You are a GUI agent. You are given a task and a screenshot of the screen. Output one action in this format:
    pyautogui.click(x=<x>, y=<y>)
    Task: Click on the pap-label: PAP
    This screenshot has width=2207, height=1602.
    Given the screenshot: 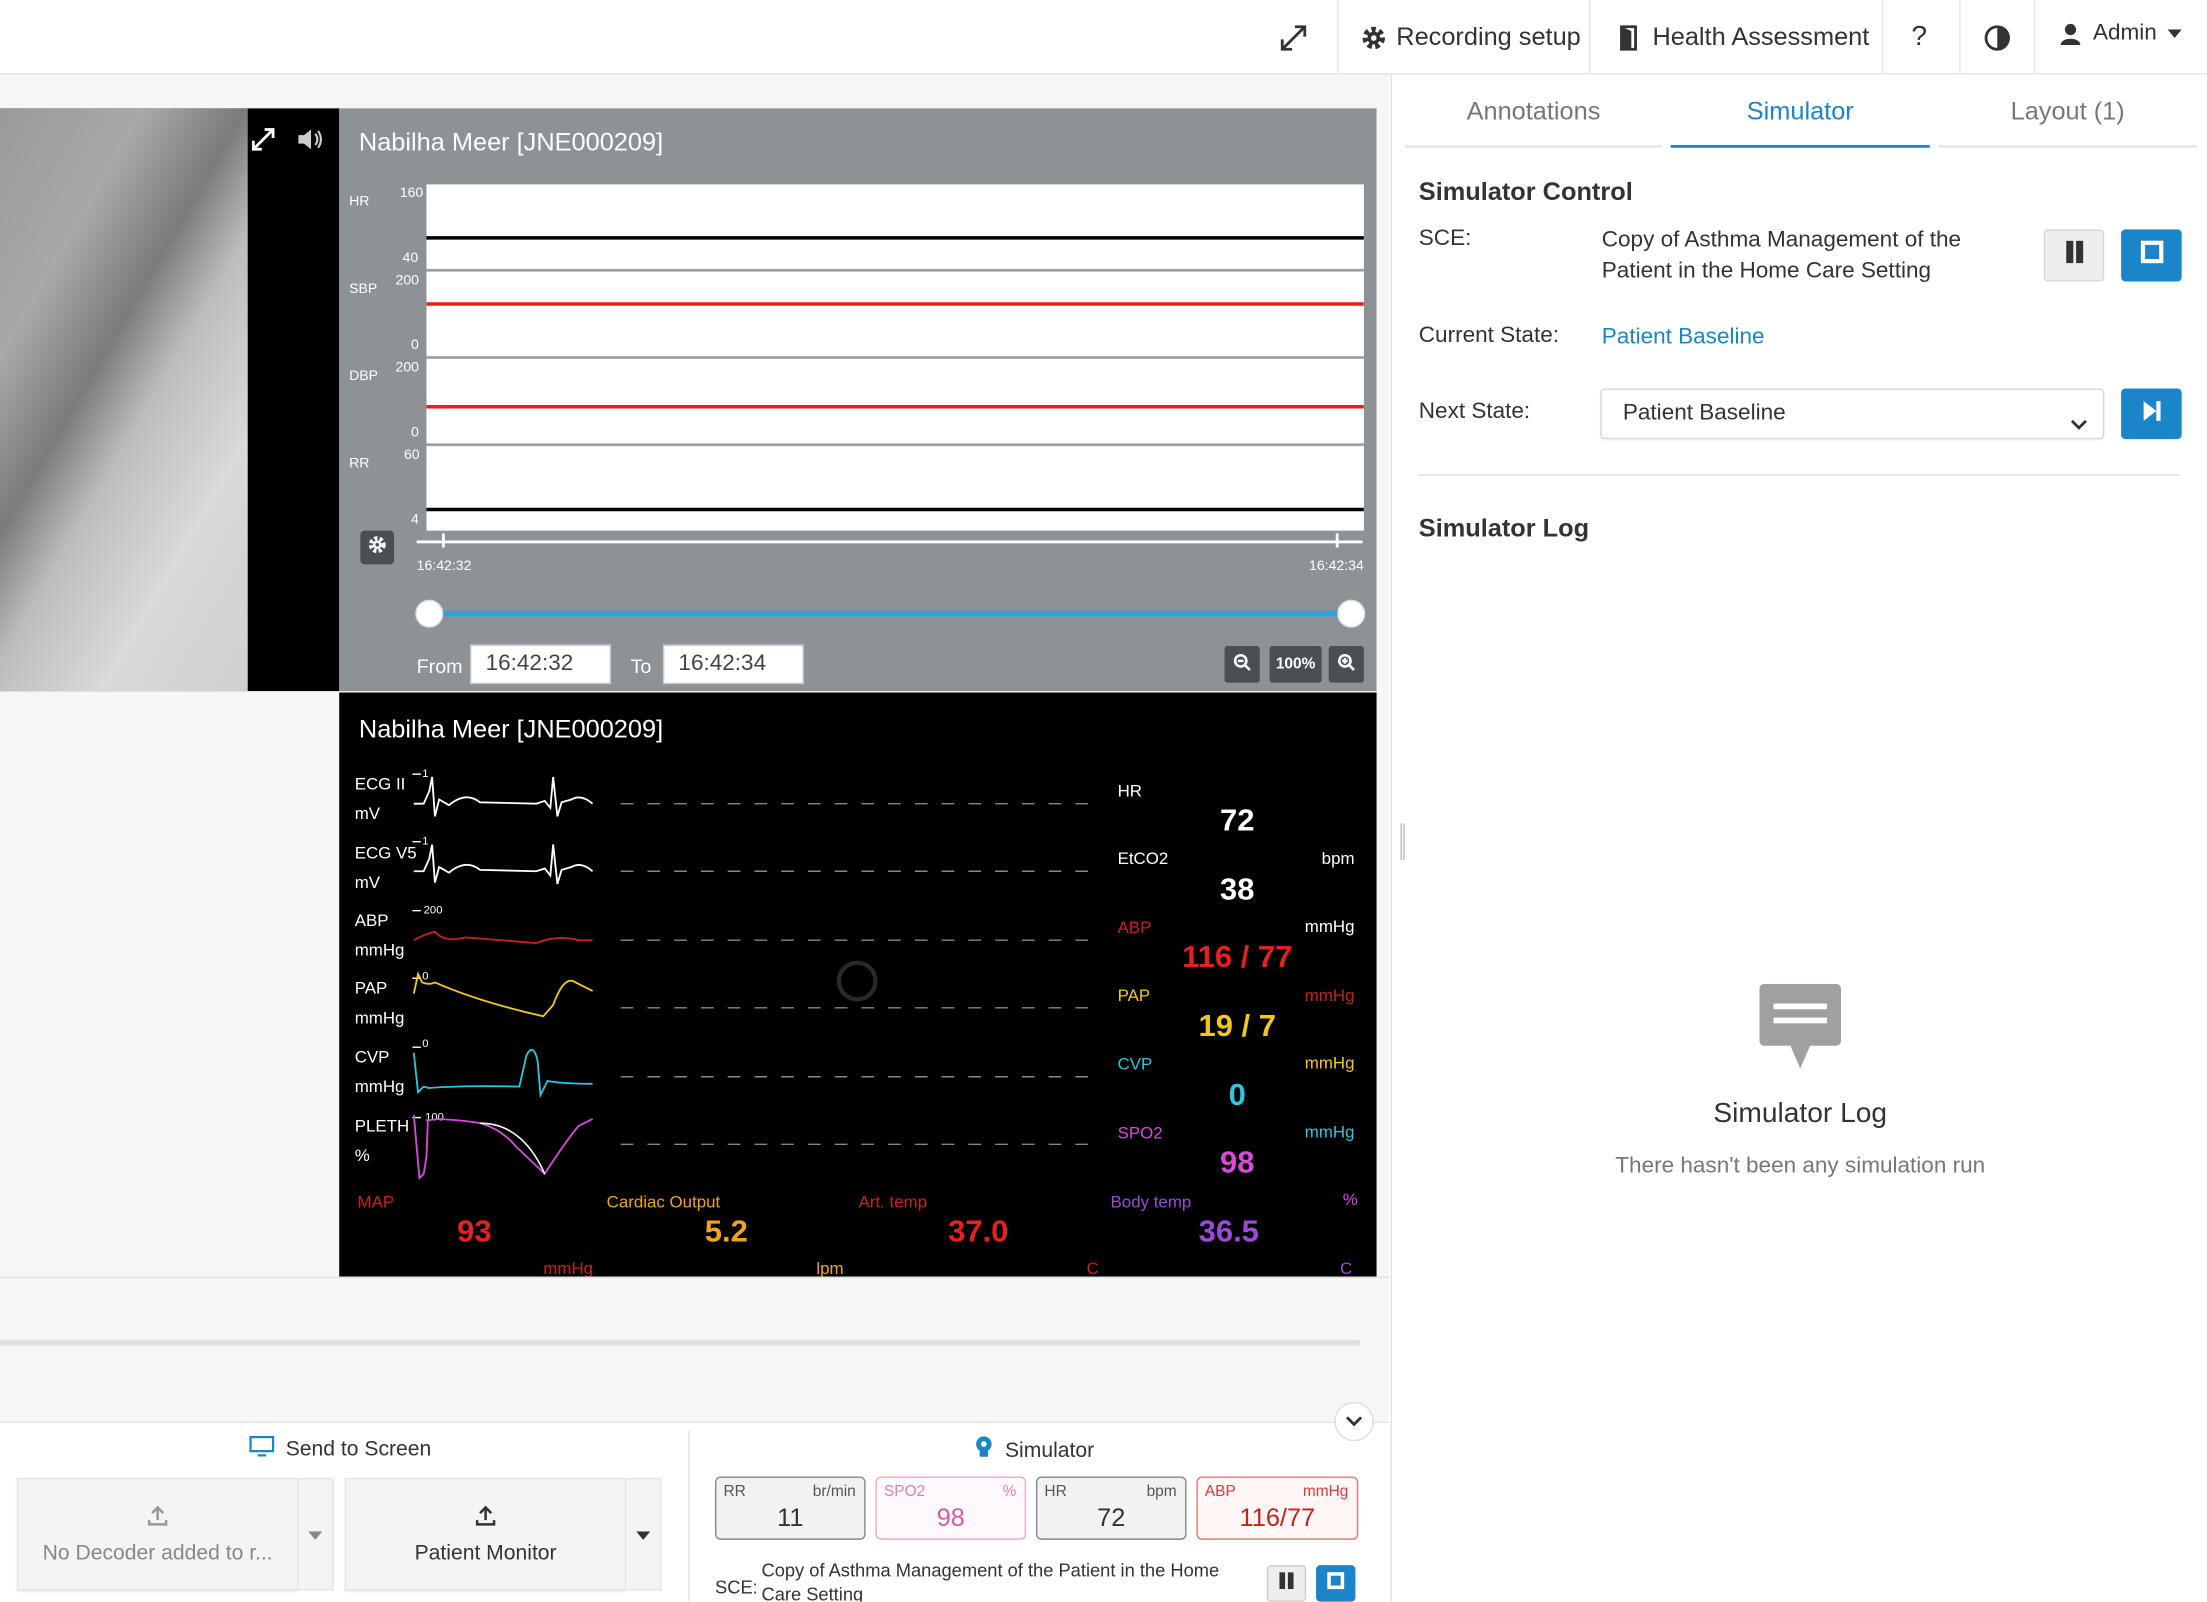 What is the action you would take?
    pyautogui.click(x=1134, y=995)
    